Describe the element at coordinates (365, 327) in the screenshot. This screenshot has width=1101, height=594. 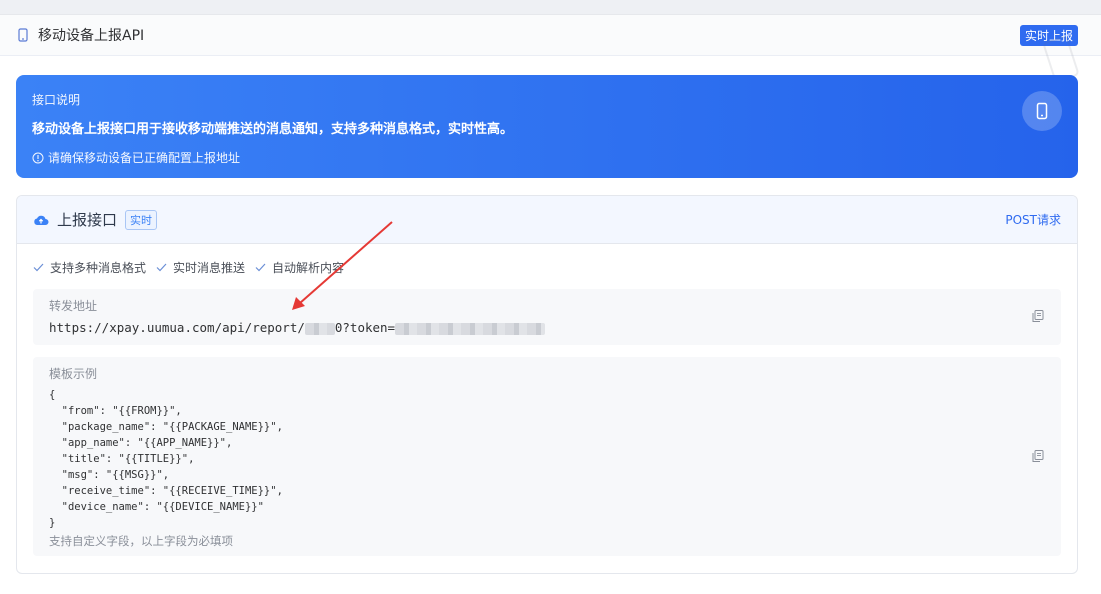
I see `forward-url-mid: 0?token=` at that location.